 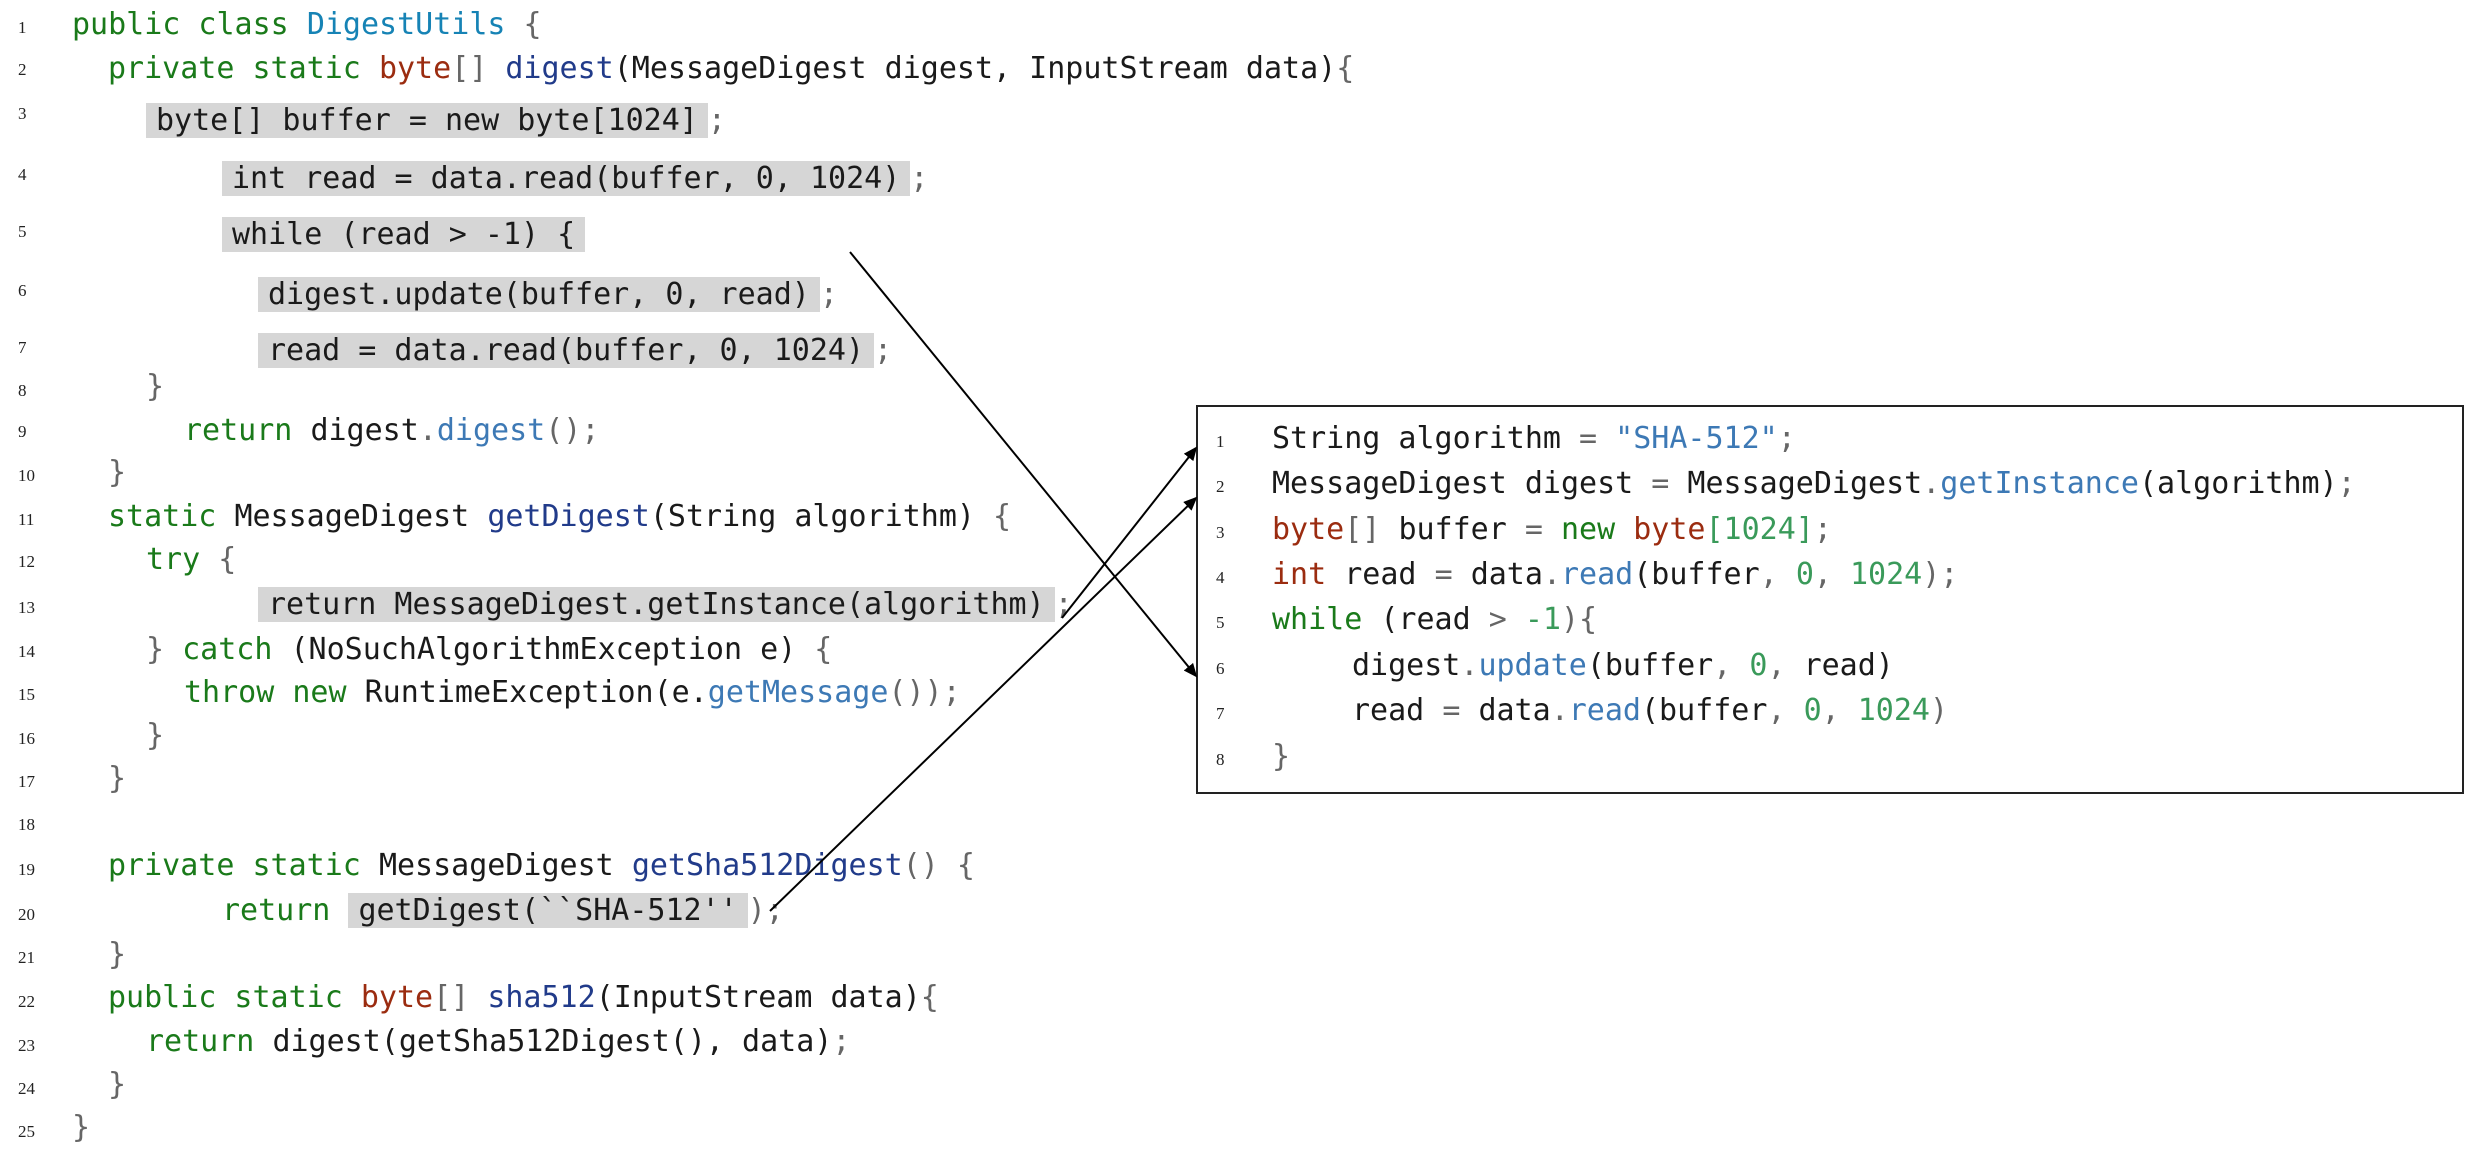 I want to click on arrow-while-to-update, so click(x=1023, y=464).